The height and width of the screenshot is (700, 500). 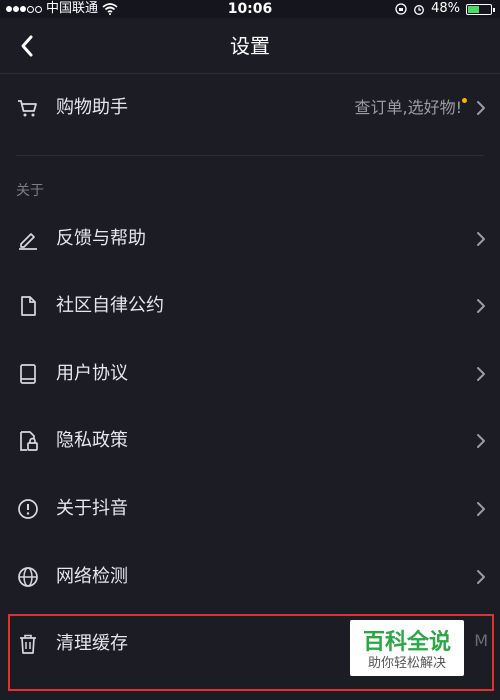 What do you see at coordinates (92, 508) in the screenshot?
I see `about-douyin-label: 关于抖音` at bounding box center [92, 508].